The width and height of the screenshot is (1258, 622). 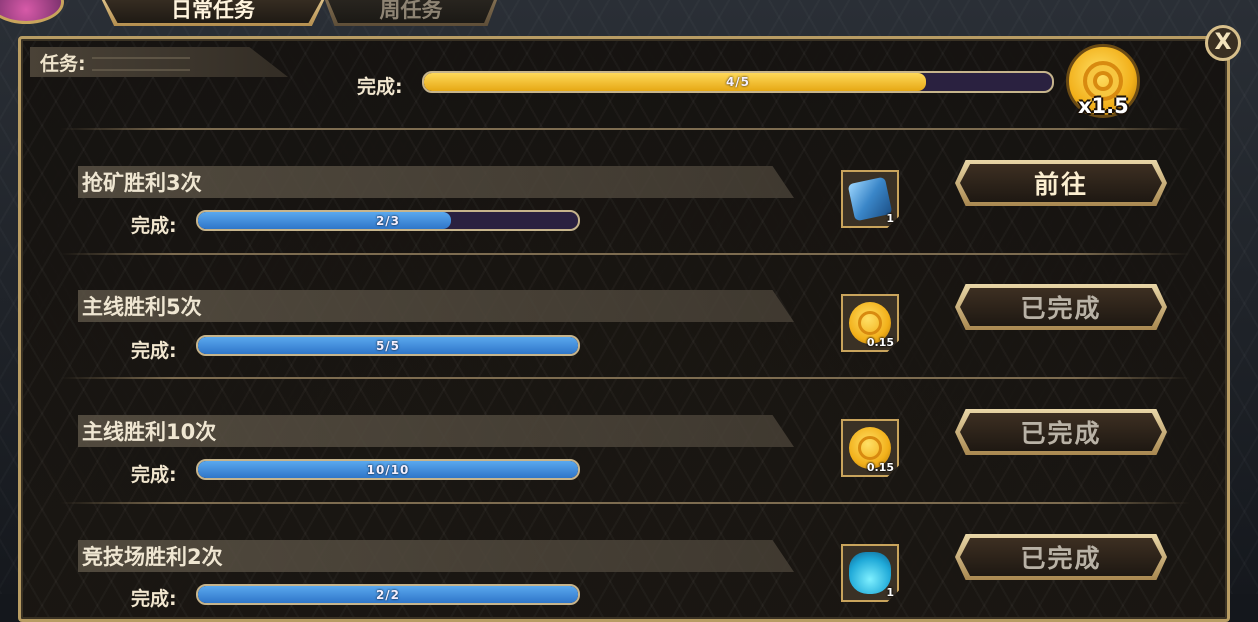 I want to click on task-progress-bar: 2/2, so click(x=388, y=594).